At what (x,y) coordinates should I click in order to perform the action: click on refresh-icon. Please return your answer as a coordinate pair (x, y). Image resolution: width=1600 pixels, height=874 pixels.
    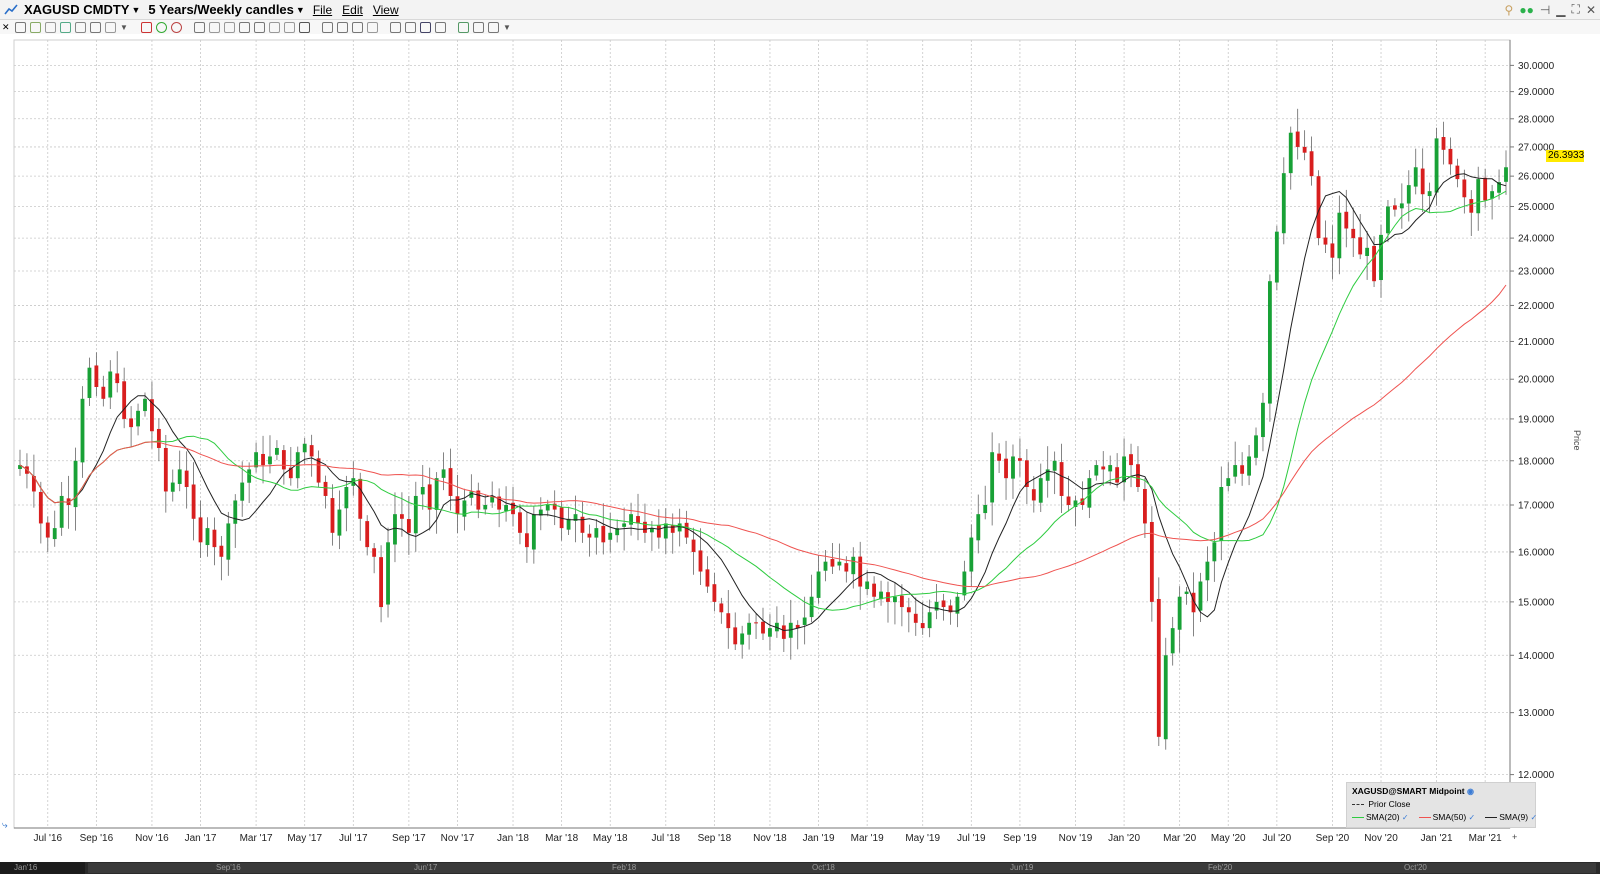
    Looking at the image, I should click on (478, 27).